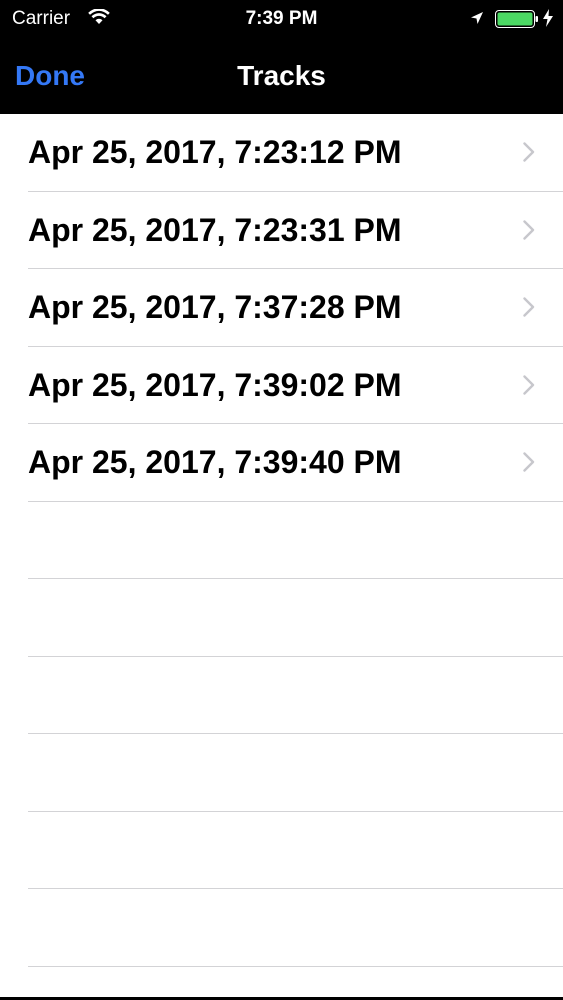 Image resolution: width=563 pixels, height=1000 pixels. Describe the element at coordinates (548, 20) in the screenshot. I see `charging-bolt-icon` at that location.